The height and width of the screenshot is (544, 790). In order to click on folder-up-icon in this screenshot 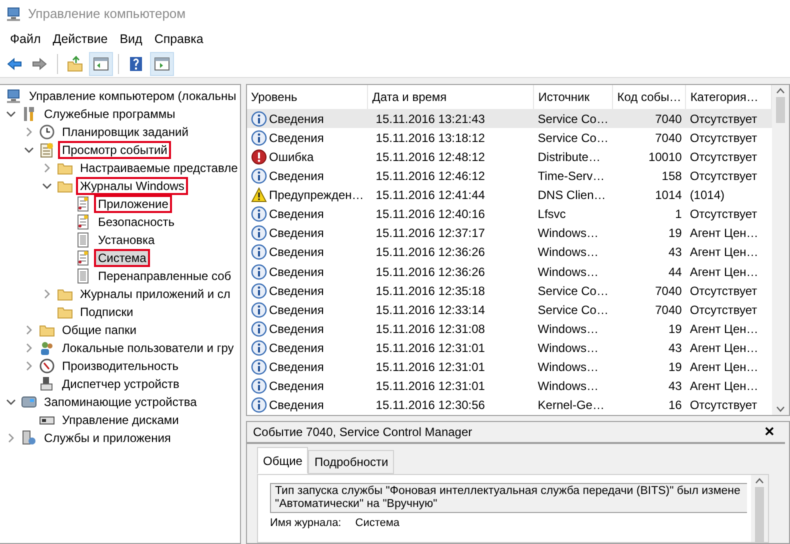, I will do `click(75, 64)`.